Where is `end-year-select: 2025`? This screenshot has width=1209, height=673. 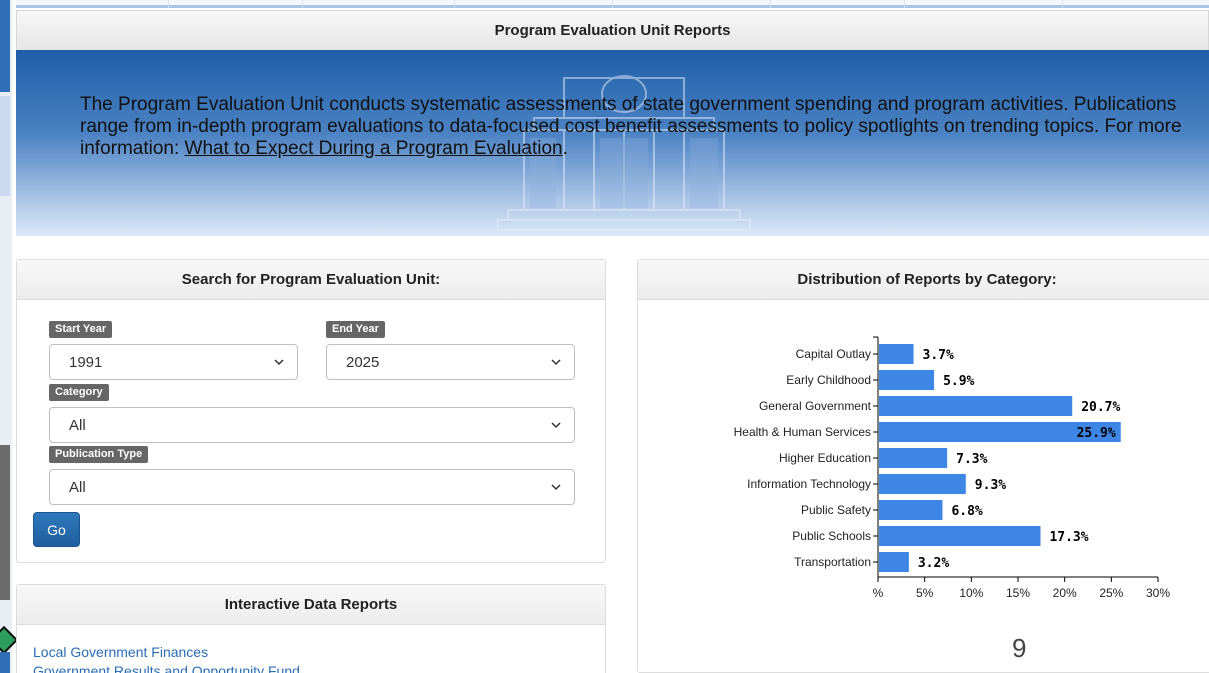 end-year-select: 2025 is located at coordinates (450, 362).